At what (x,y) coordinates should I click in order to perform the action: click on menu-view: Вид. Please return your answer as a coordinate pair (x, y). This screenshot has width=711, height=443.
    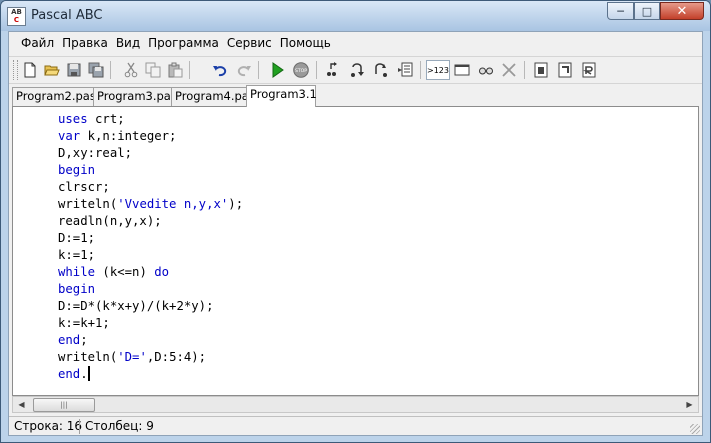
    Looking at the image, I should click on (128, 43).